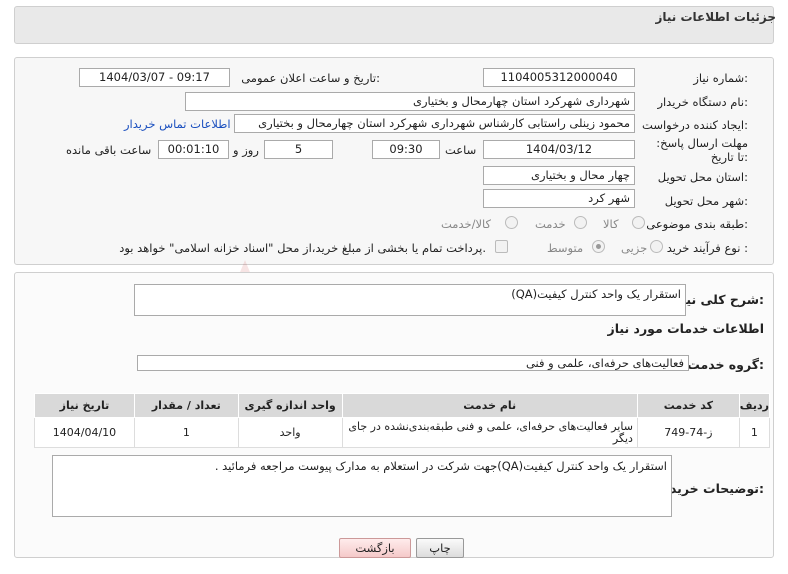 The width and height of the screenshot is (788, 574). Describe the element at coordinates (656, 246) in the screenshot. I see `process-minor-radio` at that location.